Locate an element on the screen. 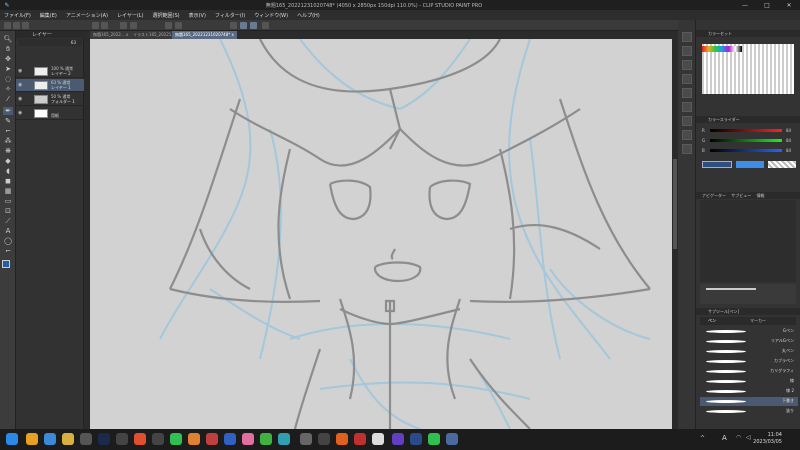 The width and height of the screenshot is (800, 450). tool-property-icon is located at coordinates (687, 65).